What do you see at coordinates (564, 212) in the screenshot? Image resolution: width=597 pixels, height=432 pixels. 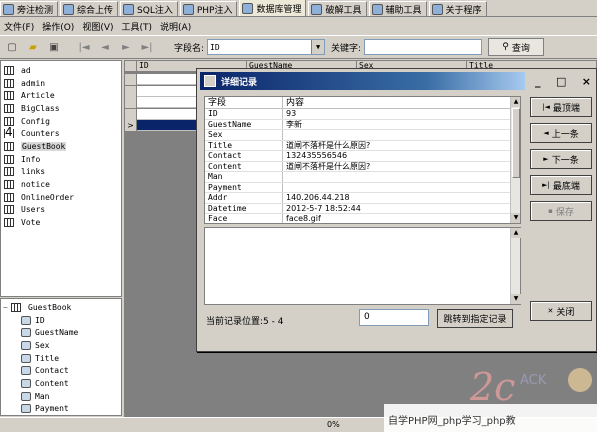 I see `save-button-label: 保存` at bounding box center [564, 212].